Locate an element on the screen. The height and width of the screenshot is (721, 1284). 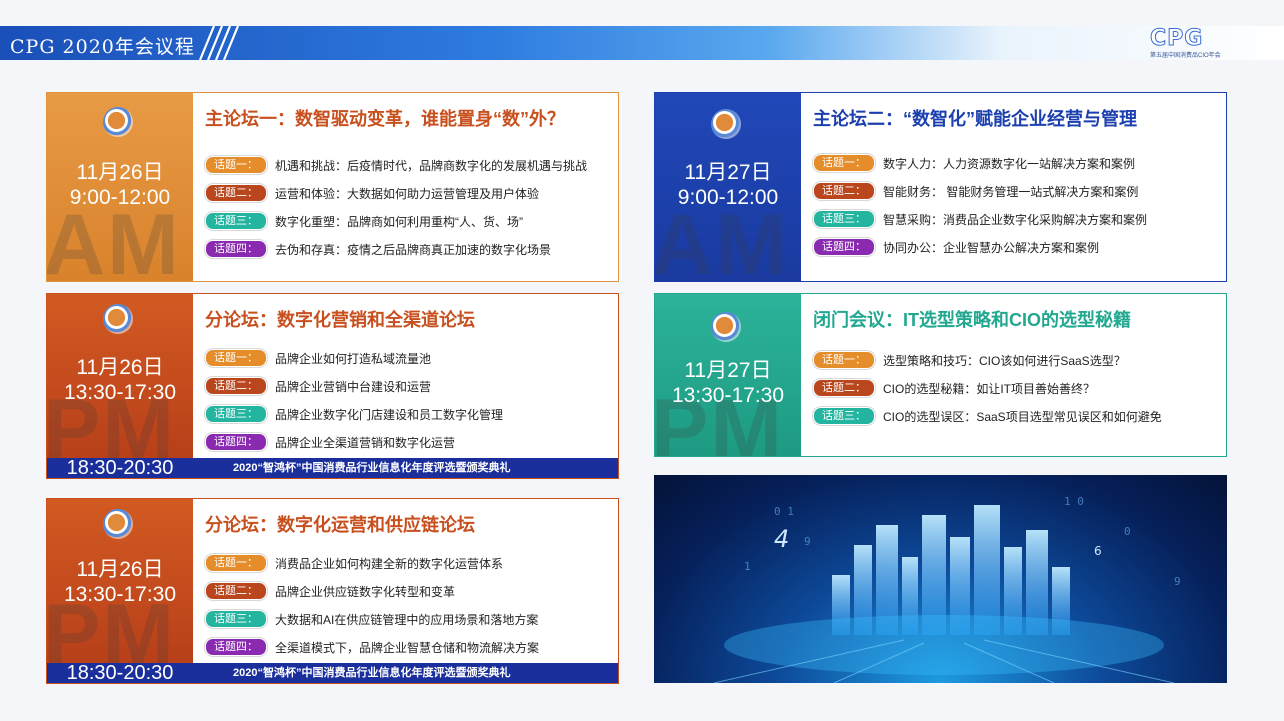
topic-item: 话题一： 机遇和挑战：后疫情时代，品牌商数字化的发展机遇与挑战 is located at coordinates (396, 165).